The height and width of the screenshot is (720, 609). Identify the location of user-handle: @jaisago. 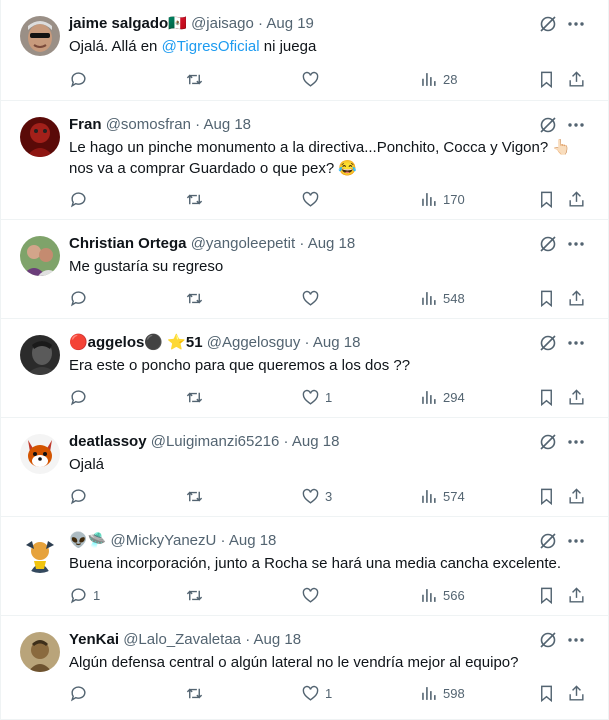
(222, 23).